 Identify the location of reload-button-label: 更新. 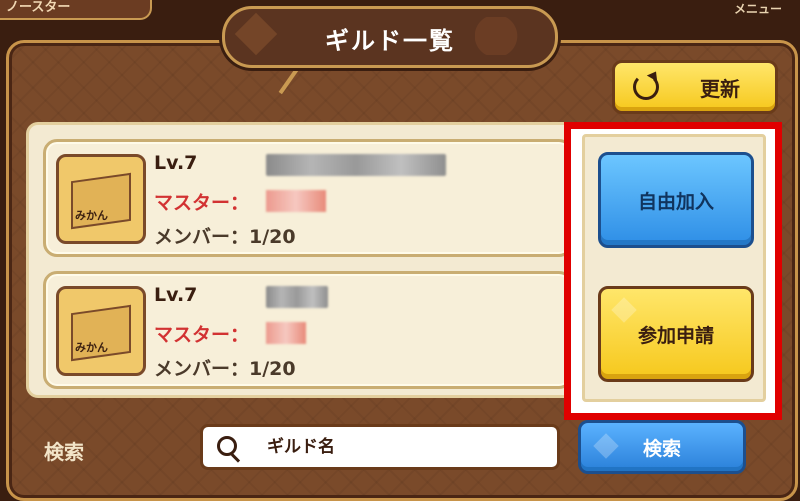
(720, 89).